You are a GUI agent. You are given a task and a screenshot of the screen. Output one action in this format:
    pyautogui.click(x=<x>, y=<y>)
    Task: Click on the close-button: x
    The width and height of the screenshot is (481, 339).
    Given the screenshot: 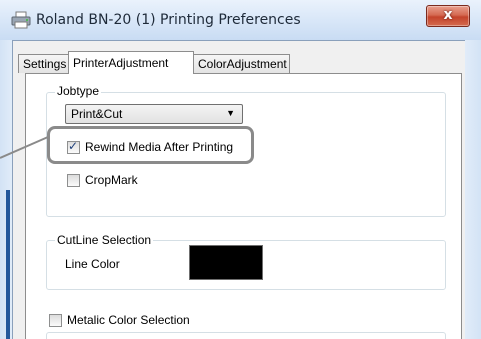 What is the action you would take?
    pyautogui.click(x=448, y=16)
    